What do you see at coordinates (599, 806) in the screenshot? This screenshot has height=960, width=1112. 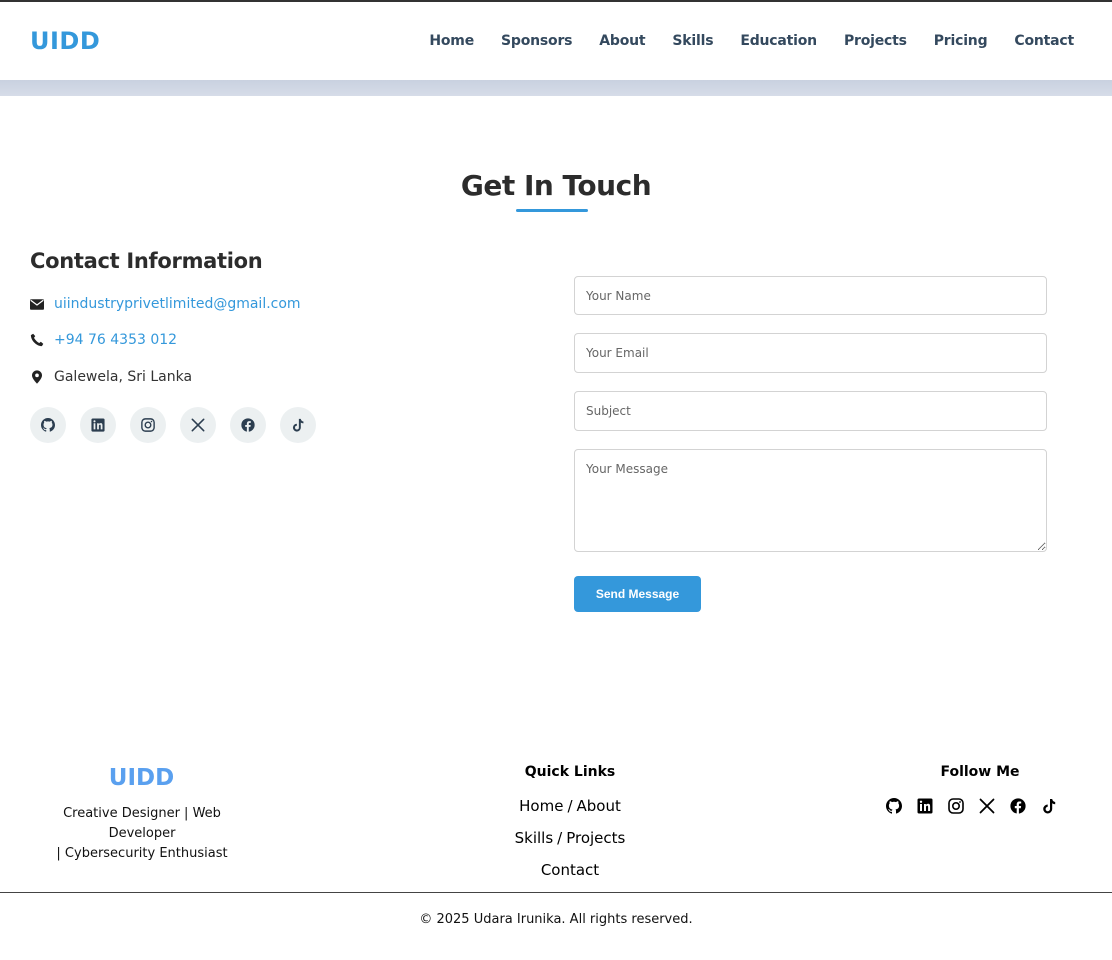 I see `footer-link-about: About` at bounding box center [599, 806].